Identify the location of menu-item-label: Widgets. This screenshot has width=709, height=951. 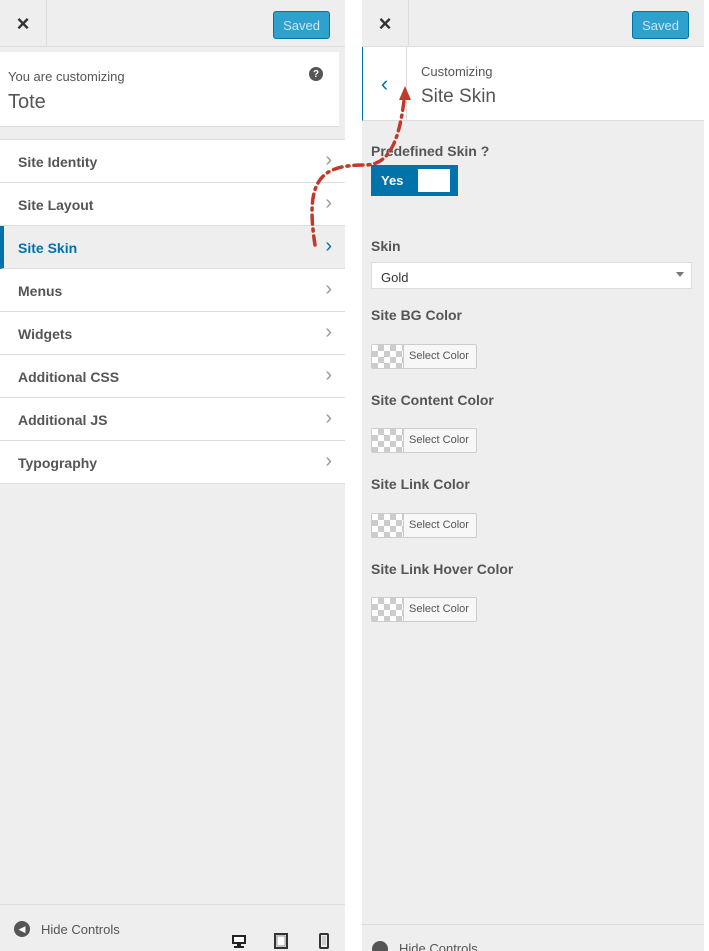
(45, 334).